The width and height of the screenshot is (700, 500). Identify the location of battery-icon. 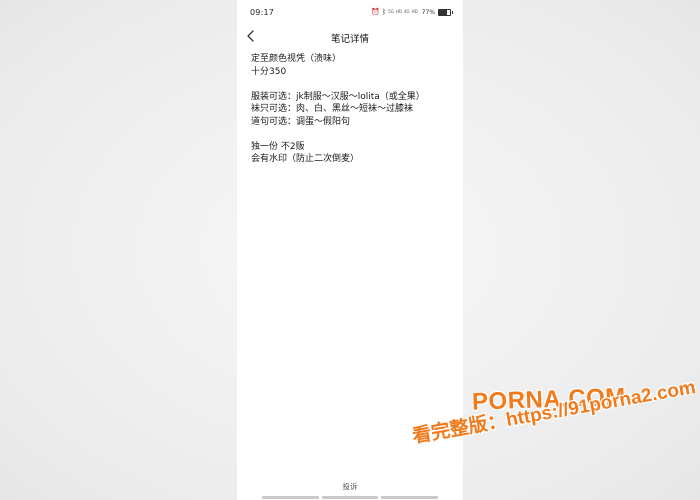
(445, 12).